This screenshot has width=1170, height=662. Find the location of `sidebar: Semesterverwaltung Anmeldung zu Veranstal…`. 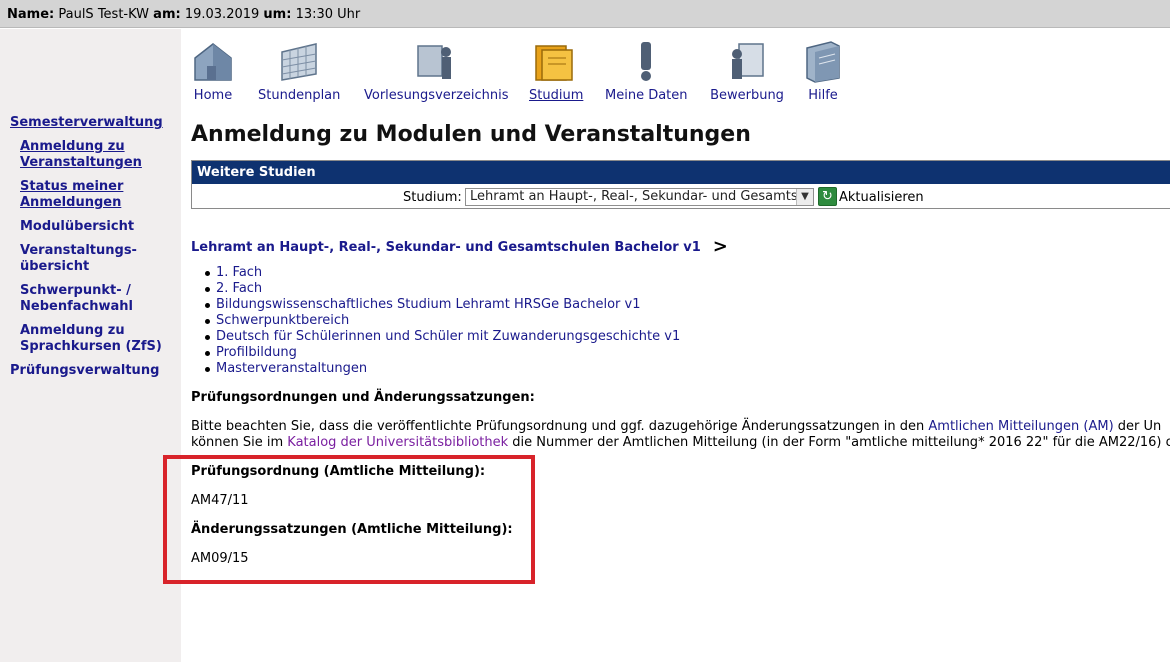

sidebar: Semesterverwaltung Anmeldung zu Veranstal… is located at coordinates (90, 345).